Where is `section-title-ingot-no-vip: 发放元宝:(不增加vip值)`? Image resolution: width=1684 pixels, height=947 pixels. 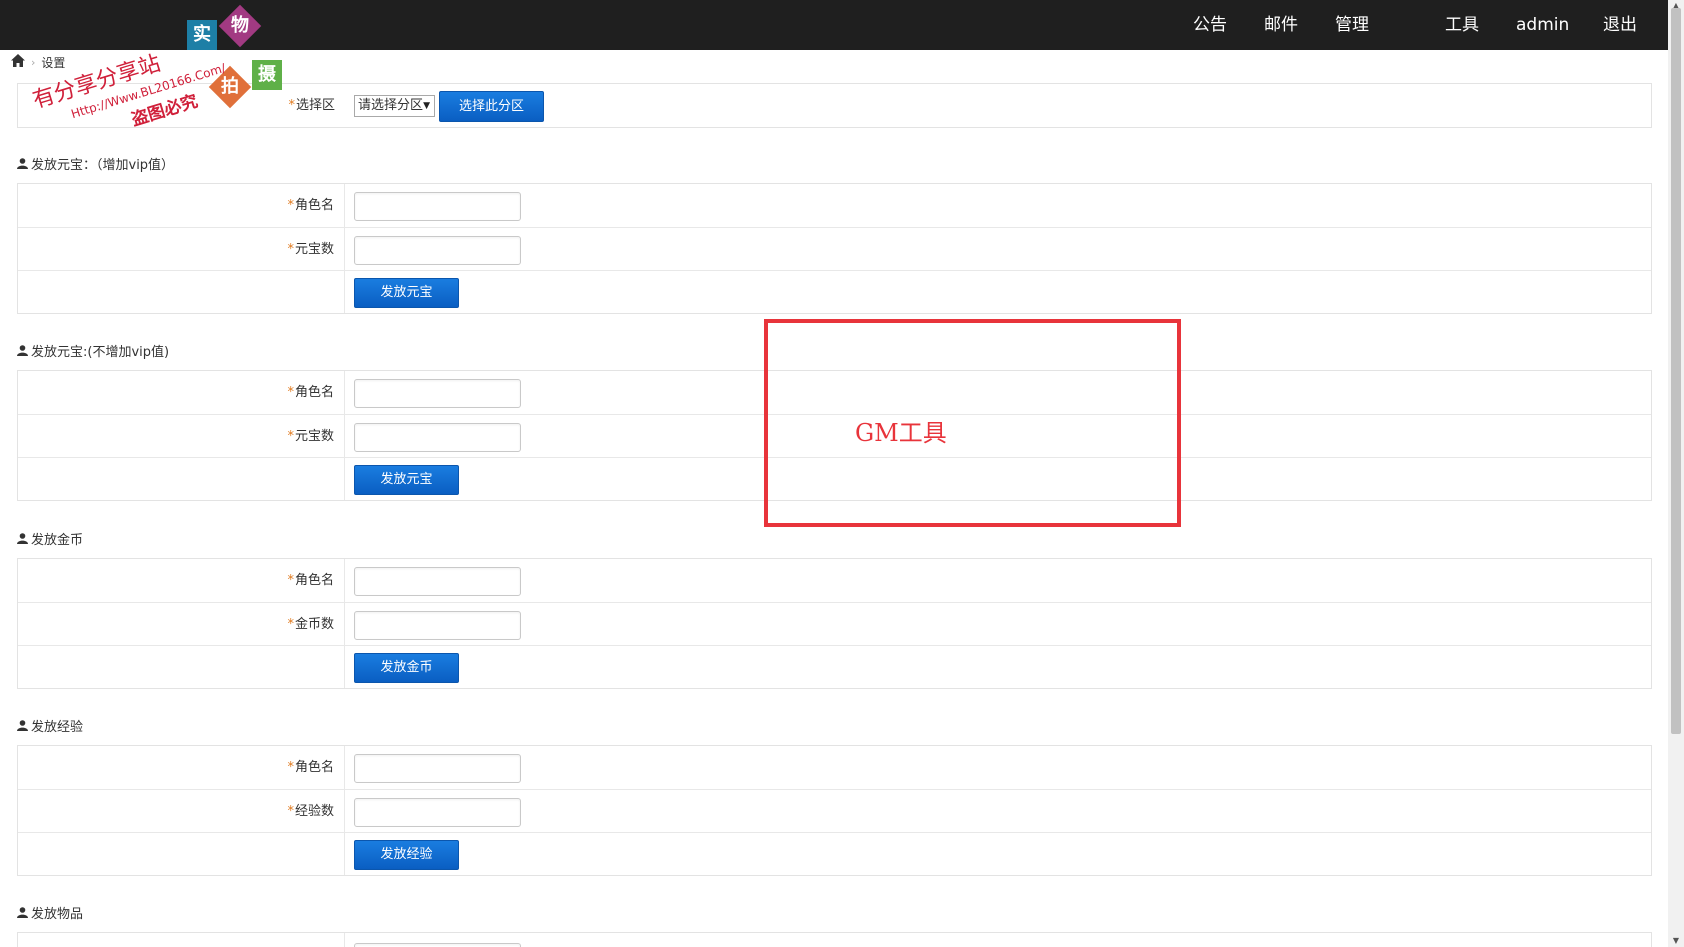
section-title-ingot-no-vip: 发放元宝:(不增加vip值) is located at coordinates (93, 350).